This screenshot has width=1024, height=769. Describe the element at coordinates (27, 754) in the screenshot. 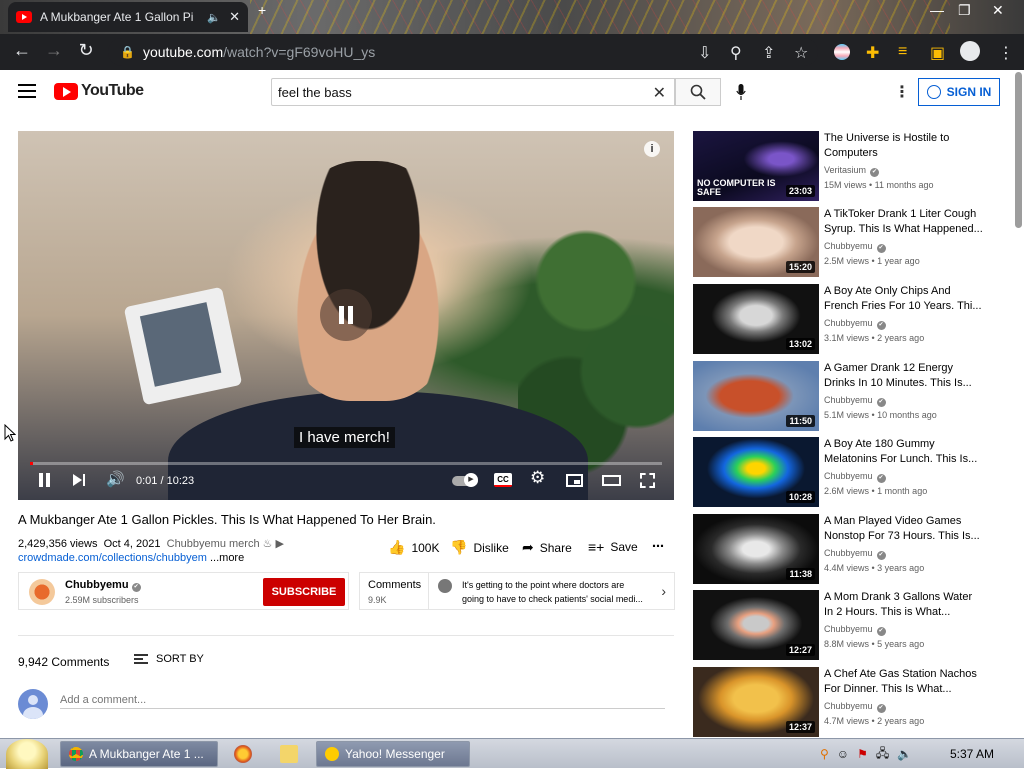

I see `start-button` at that location.